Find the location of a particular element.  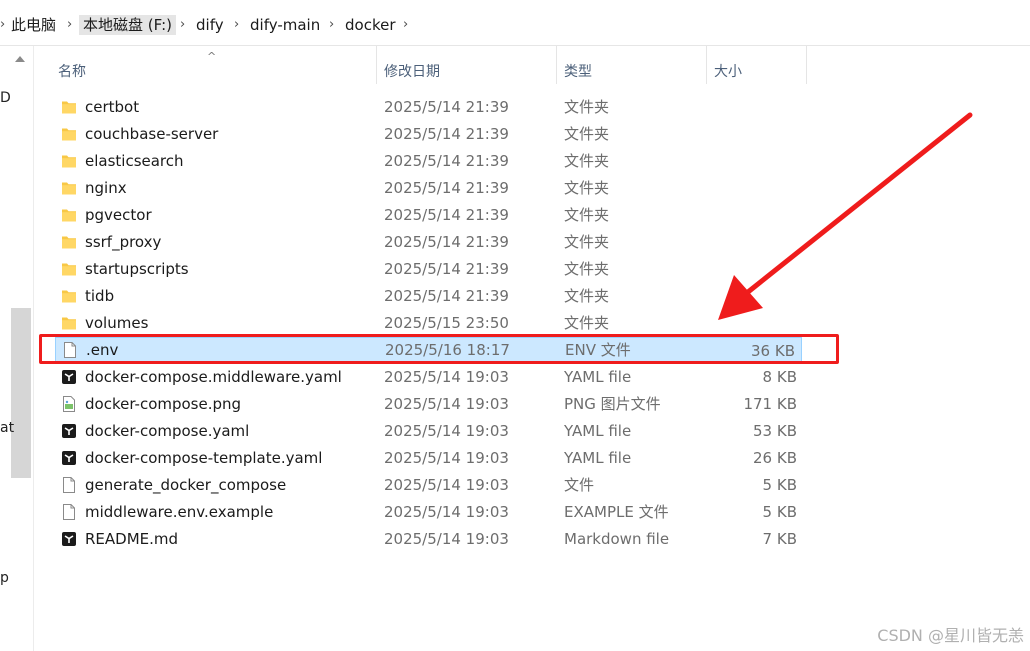

breadcrumb-dify: dify is located at coordinates (210, 25).